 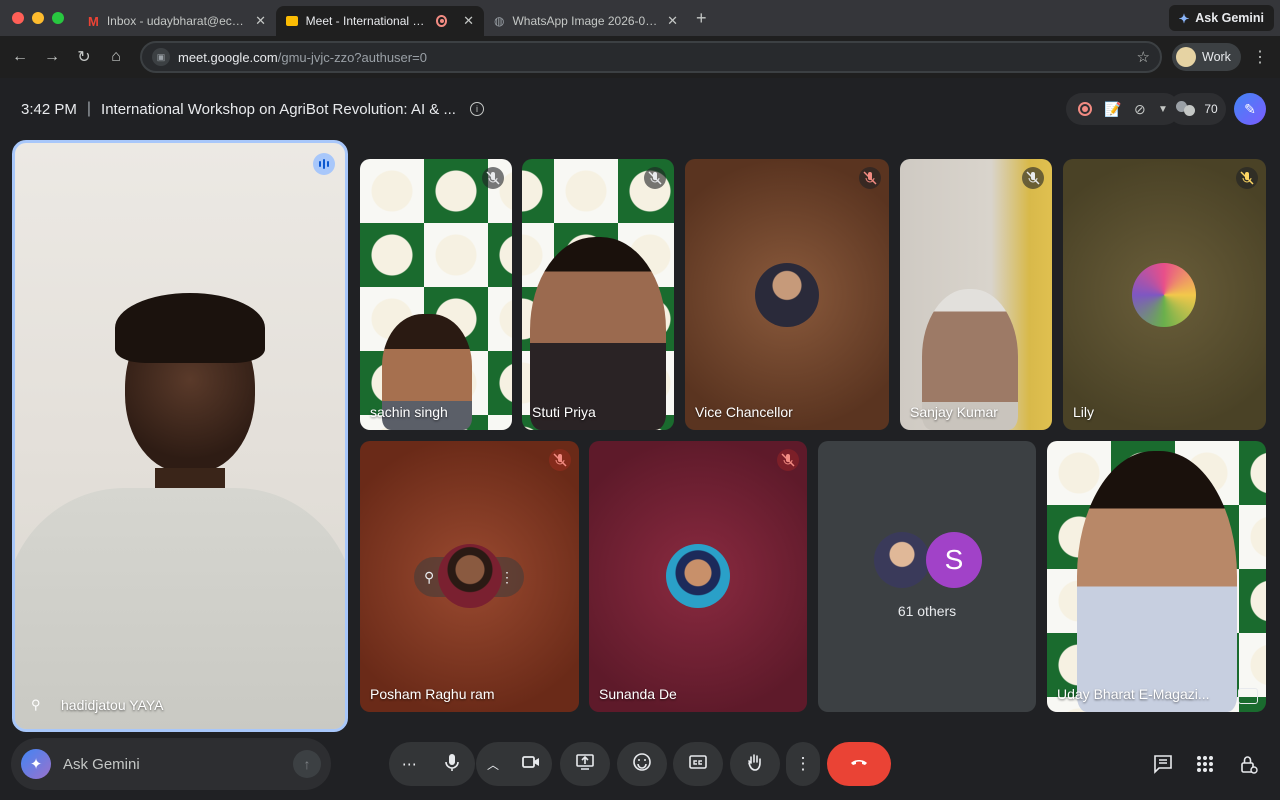 I want to click on gemini-icon: ✦, so click(x=36, y=764).